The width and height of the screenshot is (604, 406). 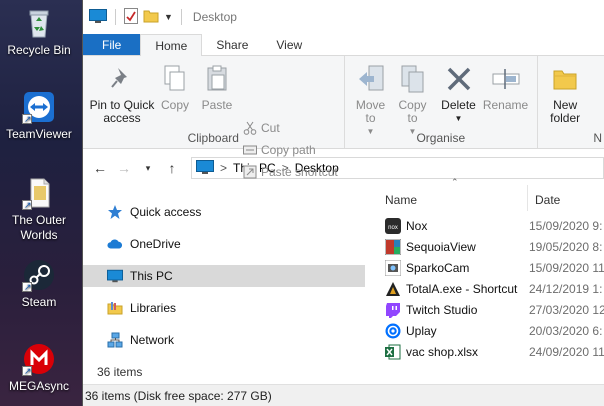 What do you see at coordinates (527, 198) in the screenshot?
I see `column-separator` at bounding box center [527, 198].